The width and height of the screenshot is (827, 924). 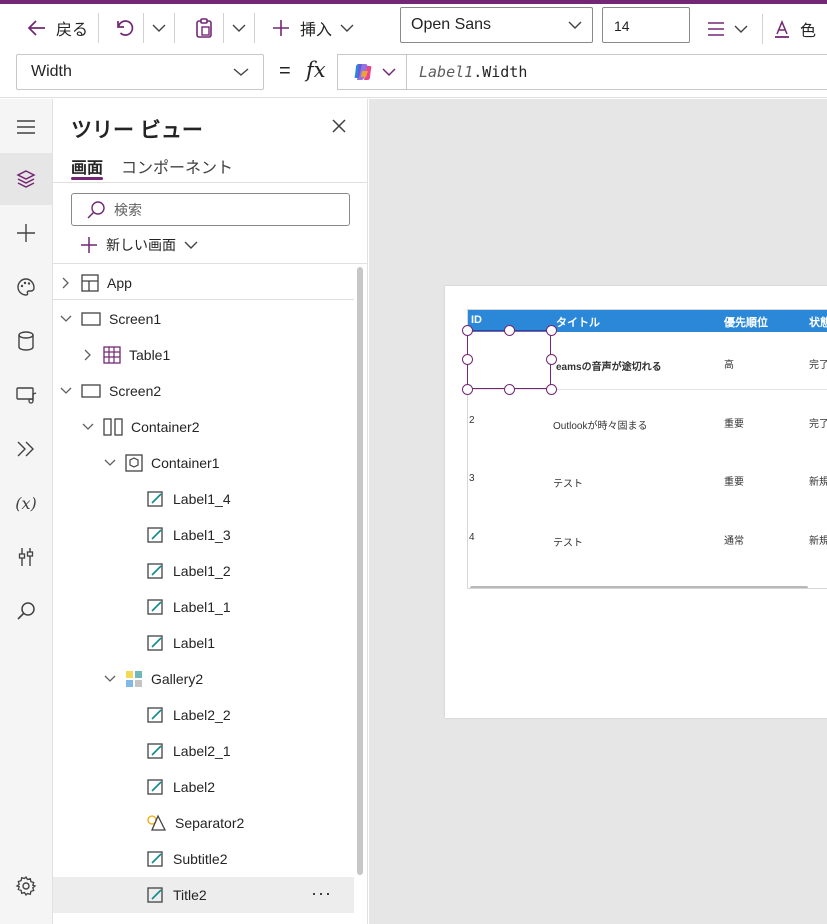 What do you see at coordinates (285, 71) in the screenshot?
I see `equals-sign: =` at bounding box center [285, 71].